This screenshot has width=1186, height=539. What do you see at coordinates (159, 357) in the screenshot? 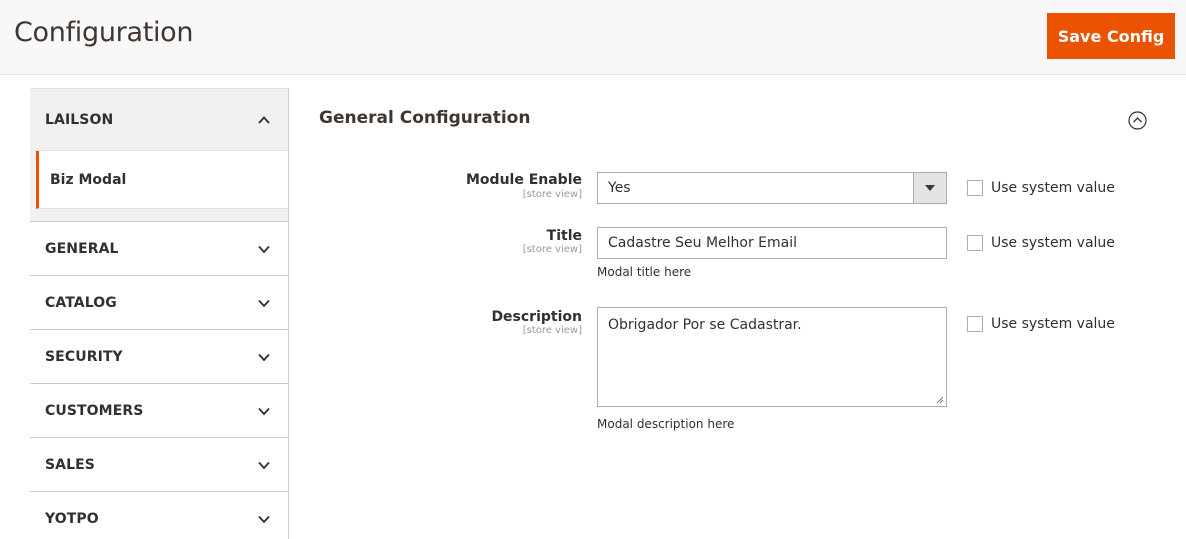
I see `tab-security: SECURITY` at bounding box center [159, 357].